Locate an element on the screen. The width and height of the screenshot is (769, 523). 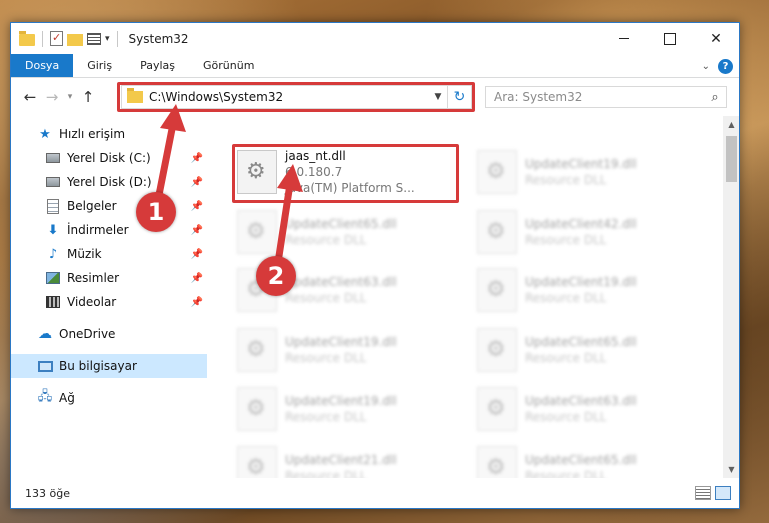
search-box: Ara: System32 ⌕ is located at coordinates (606, 97).